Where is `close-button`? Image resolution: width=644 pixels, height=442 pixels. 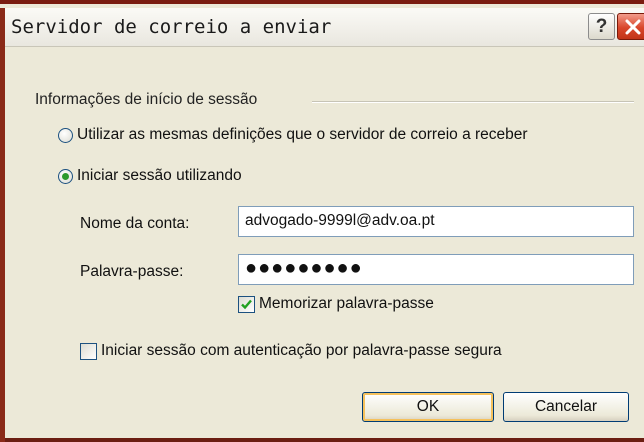
close-button is located at coordinates (630, 26).